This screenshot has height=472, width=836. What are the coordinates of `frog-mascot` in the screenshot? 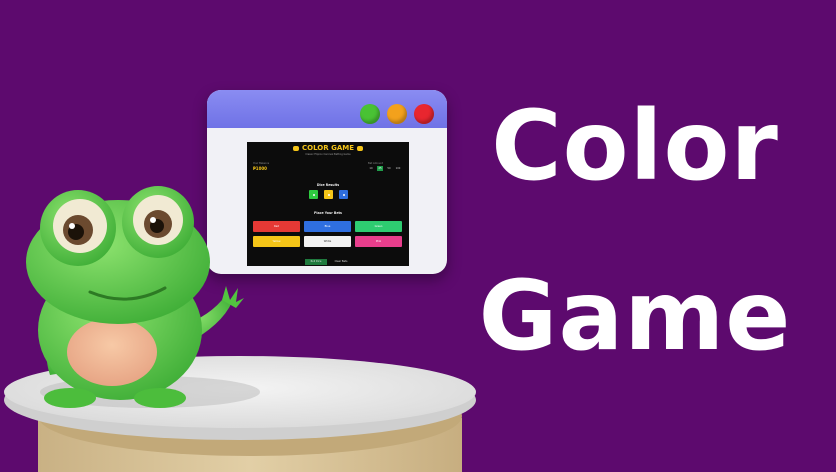 It's located at (135, 297).